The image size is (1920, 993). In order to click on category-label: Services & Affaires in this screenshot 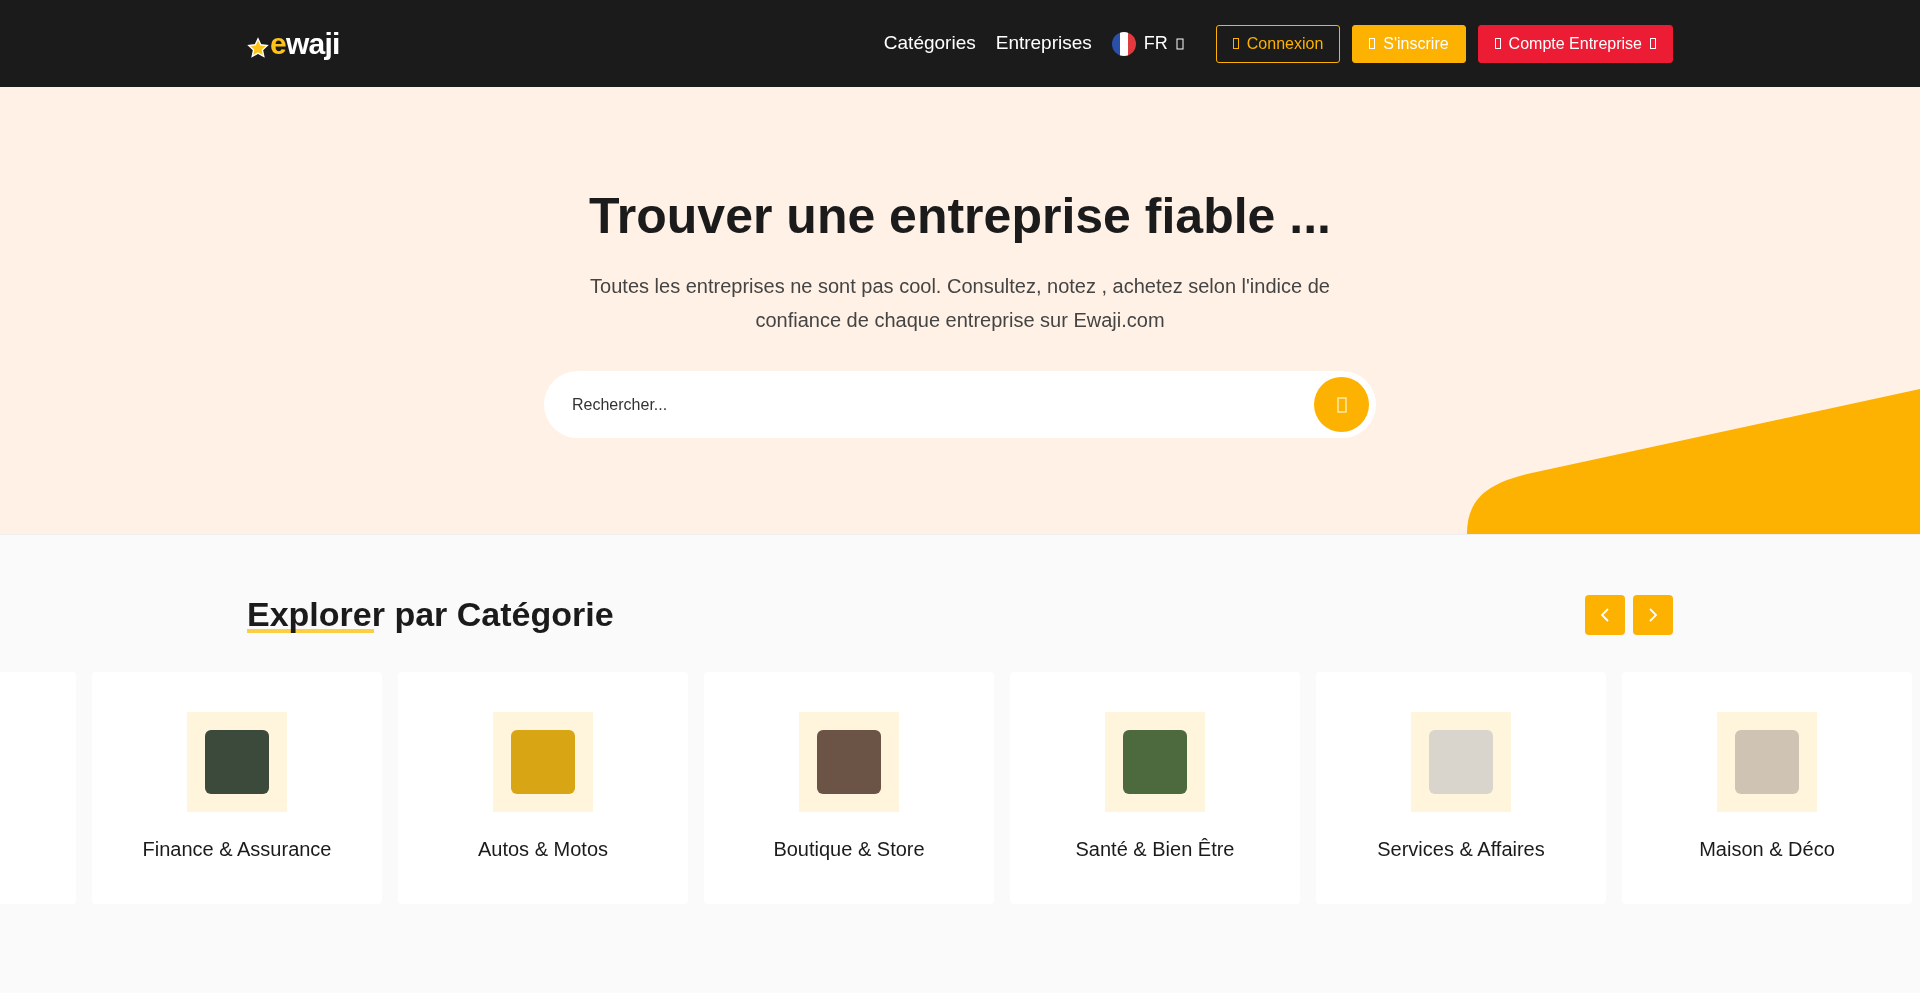, I will do `click(1461, 849)`.